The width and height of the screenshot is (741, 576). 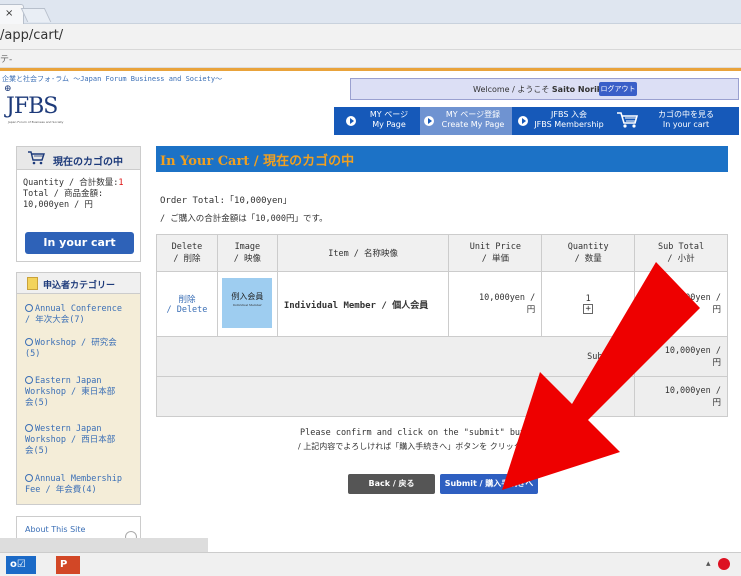 I want to click on welcome-bar: Welcome / ようこそ Saito Noriko 様 ログアウト, so click(x=544, y=89).